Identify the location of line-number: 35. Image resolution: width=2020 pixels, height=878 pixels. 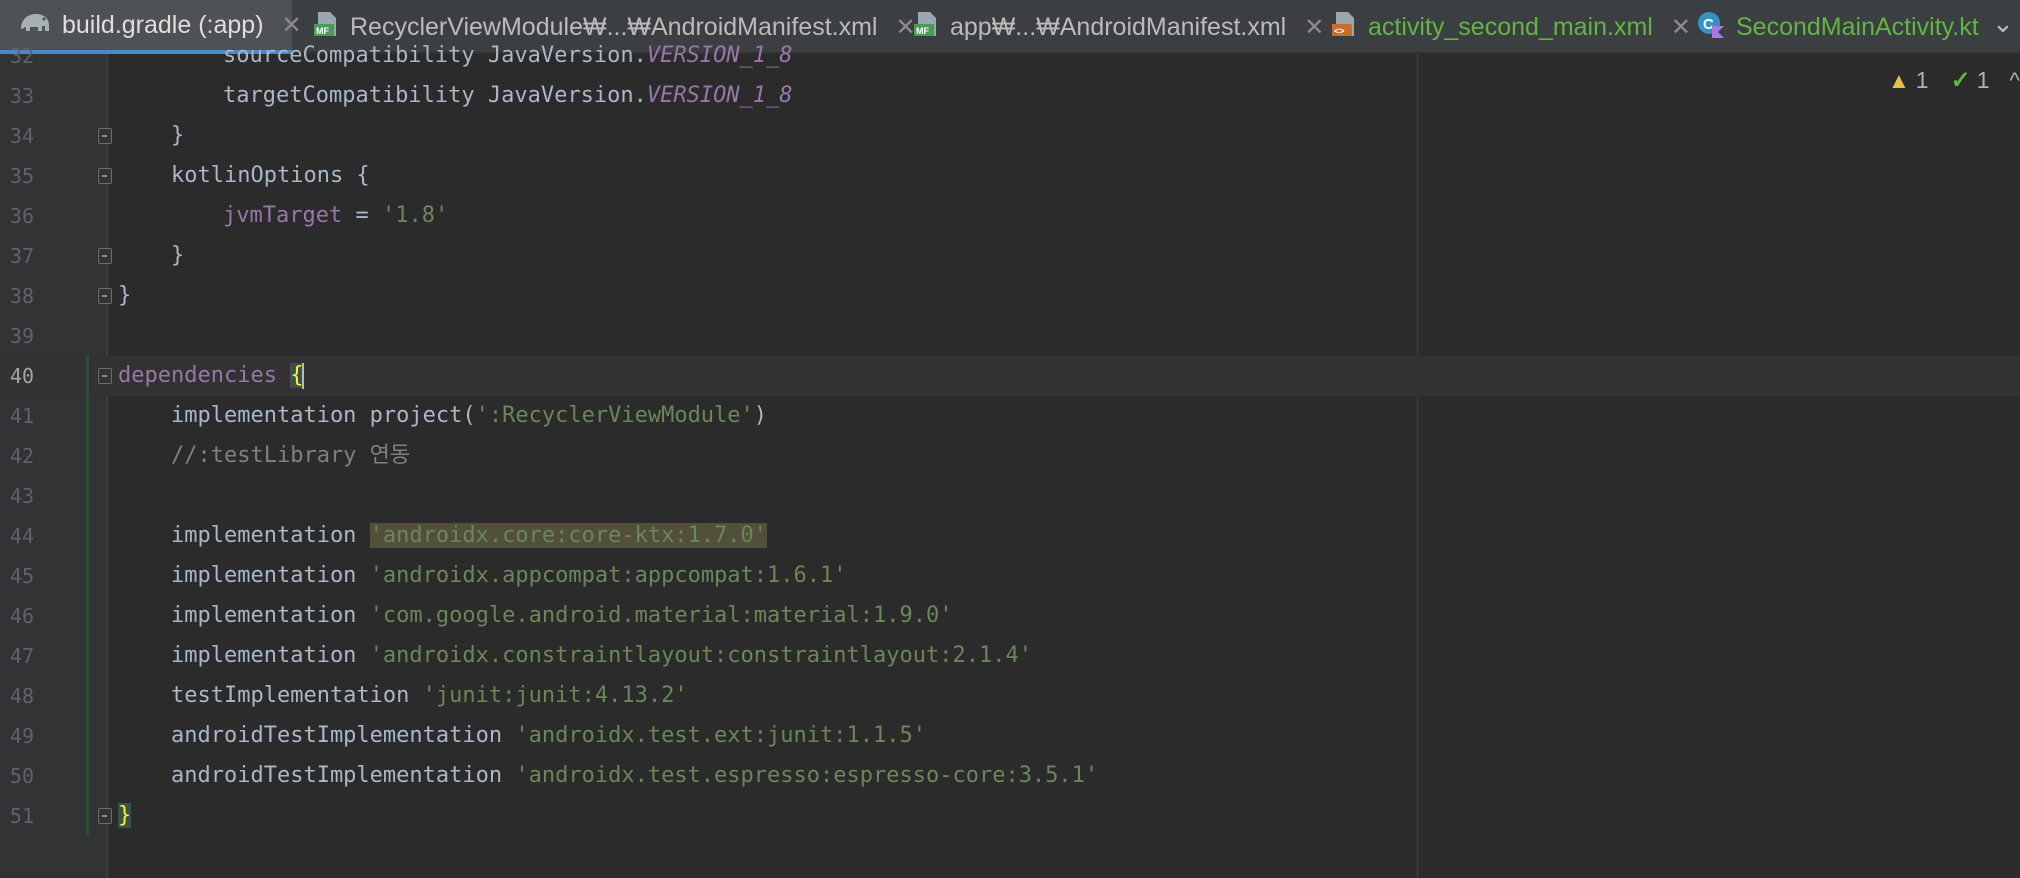
(21, 176).